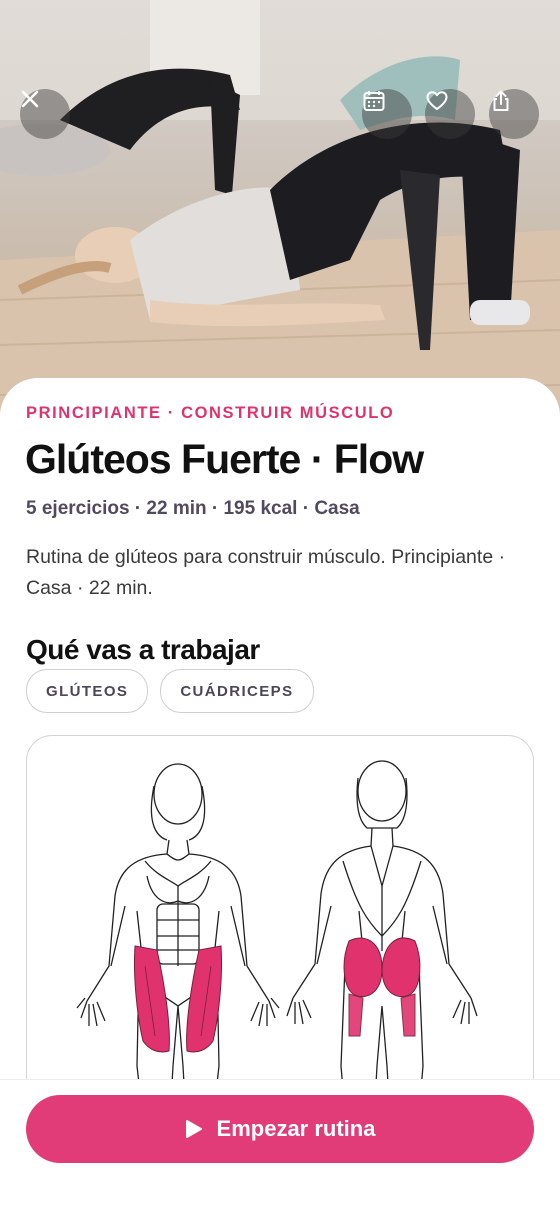  I want to click on close-icon, so click(30, 99).